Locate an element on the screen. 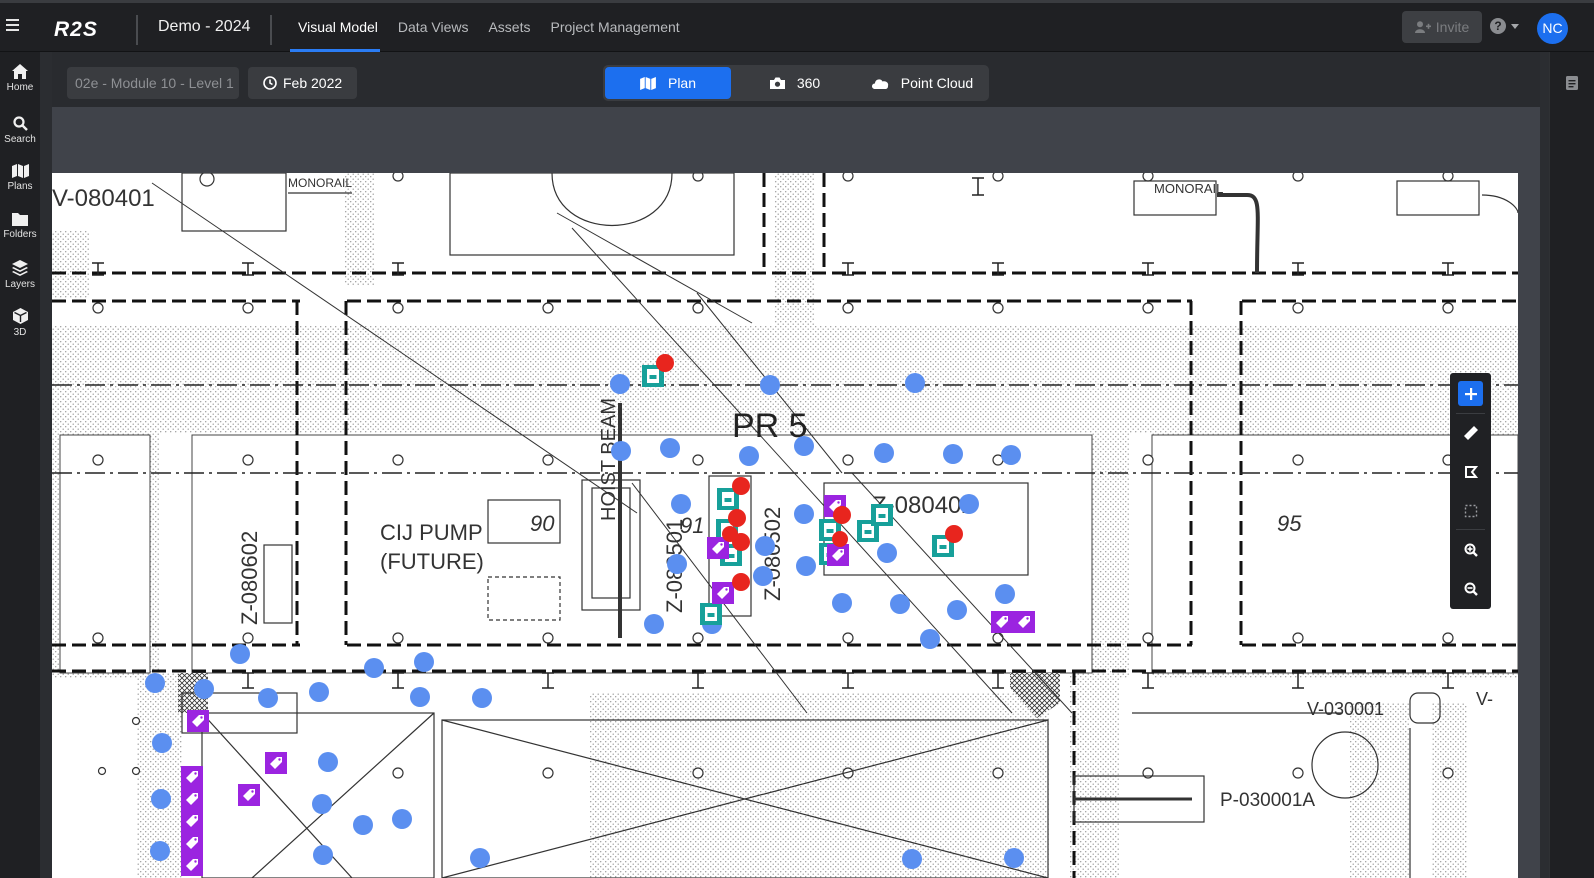  invite-label: Invite is located at coordinates (1452, 27).